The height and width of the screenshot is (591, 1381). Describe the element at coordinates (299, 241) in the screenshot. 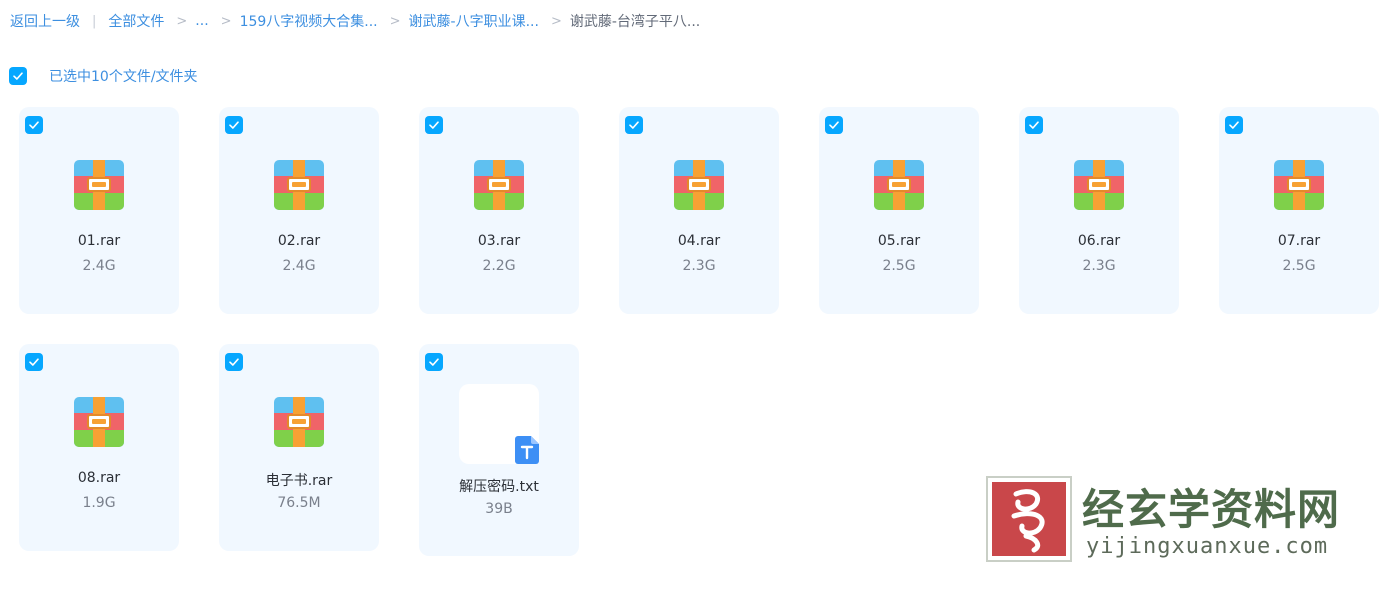

I see `file-name: 02.rar` at that location.